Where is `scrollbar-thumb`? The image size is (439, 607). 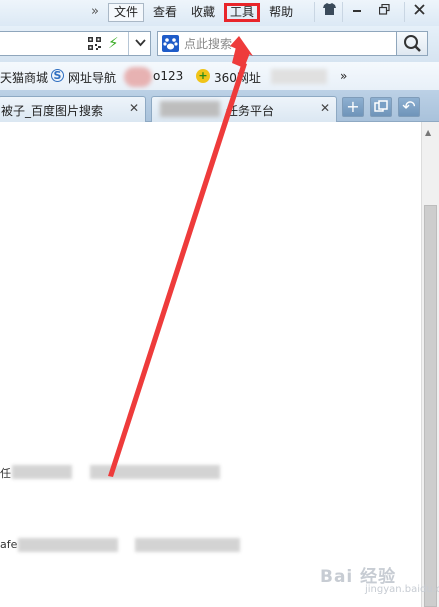
scrollbar-thumb is located at coordinates (430, 406).